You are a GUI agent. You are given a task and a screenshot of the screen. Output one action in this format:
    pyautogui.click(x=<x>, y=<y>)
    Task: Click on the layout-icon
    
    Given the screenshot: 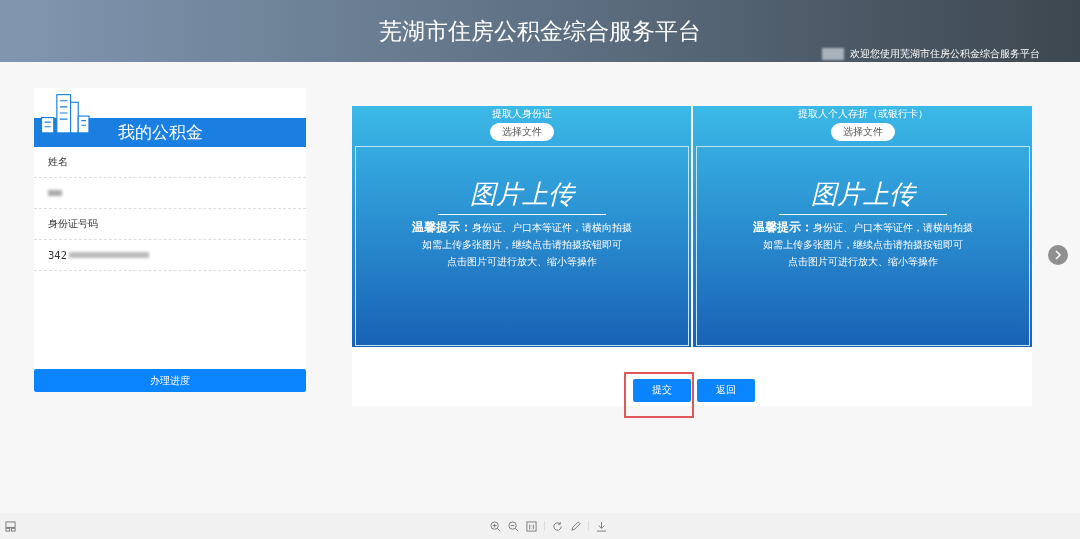 What is the action you would take?
    pyautogui.click(x=10, y=526)
    